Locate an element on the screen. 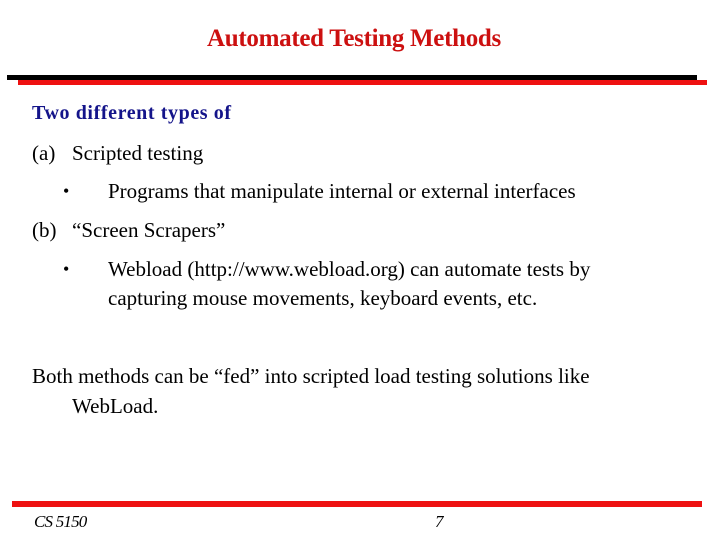 The height and width of the screenshot is (540, 720). item-text-a: Scripted testing is located at coordinates (138, 153).